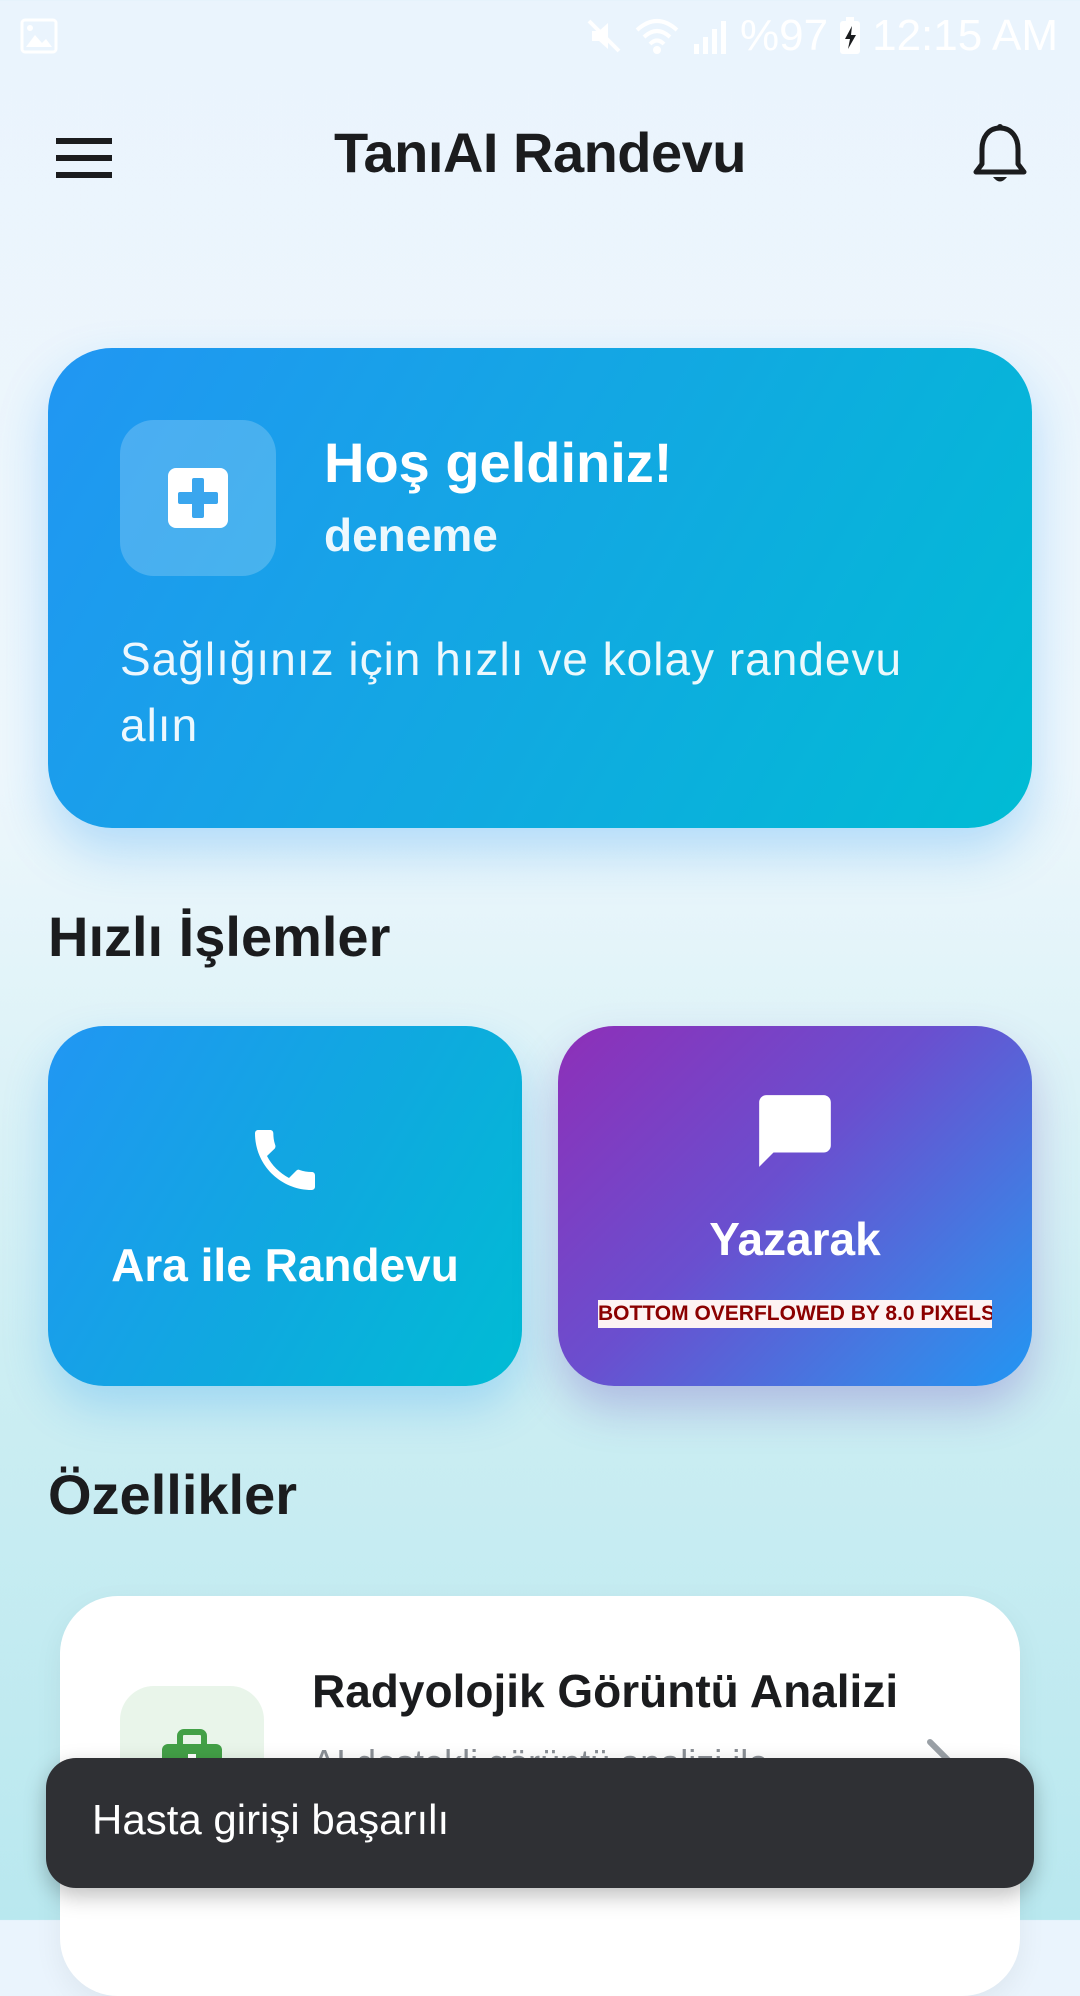  I want to click on features-title: Özellikler, so click(173, 1494).